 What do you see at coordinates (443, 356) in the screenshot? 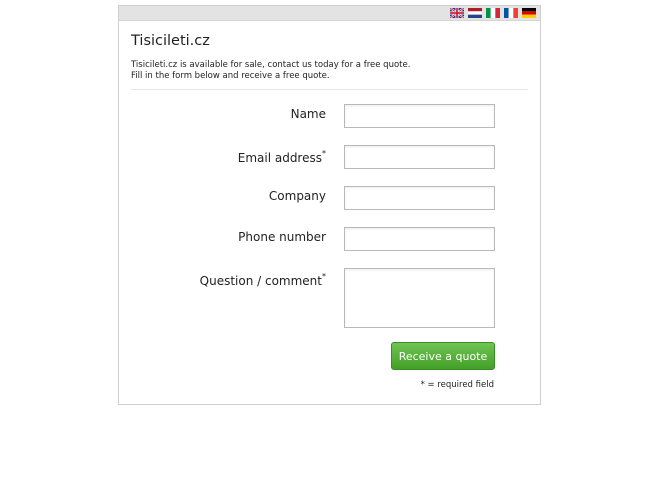
I see `receive-quote-button: Receive a quote` at bounding box center [443, 356].